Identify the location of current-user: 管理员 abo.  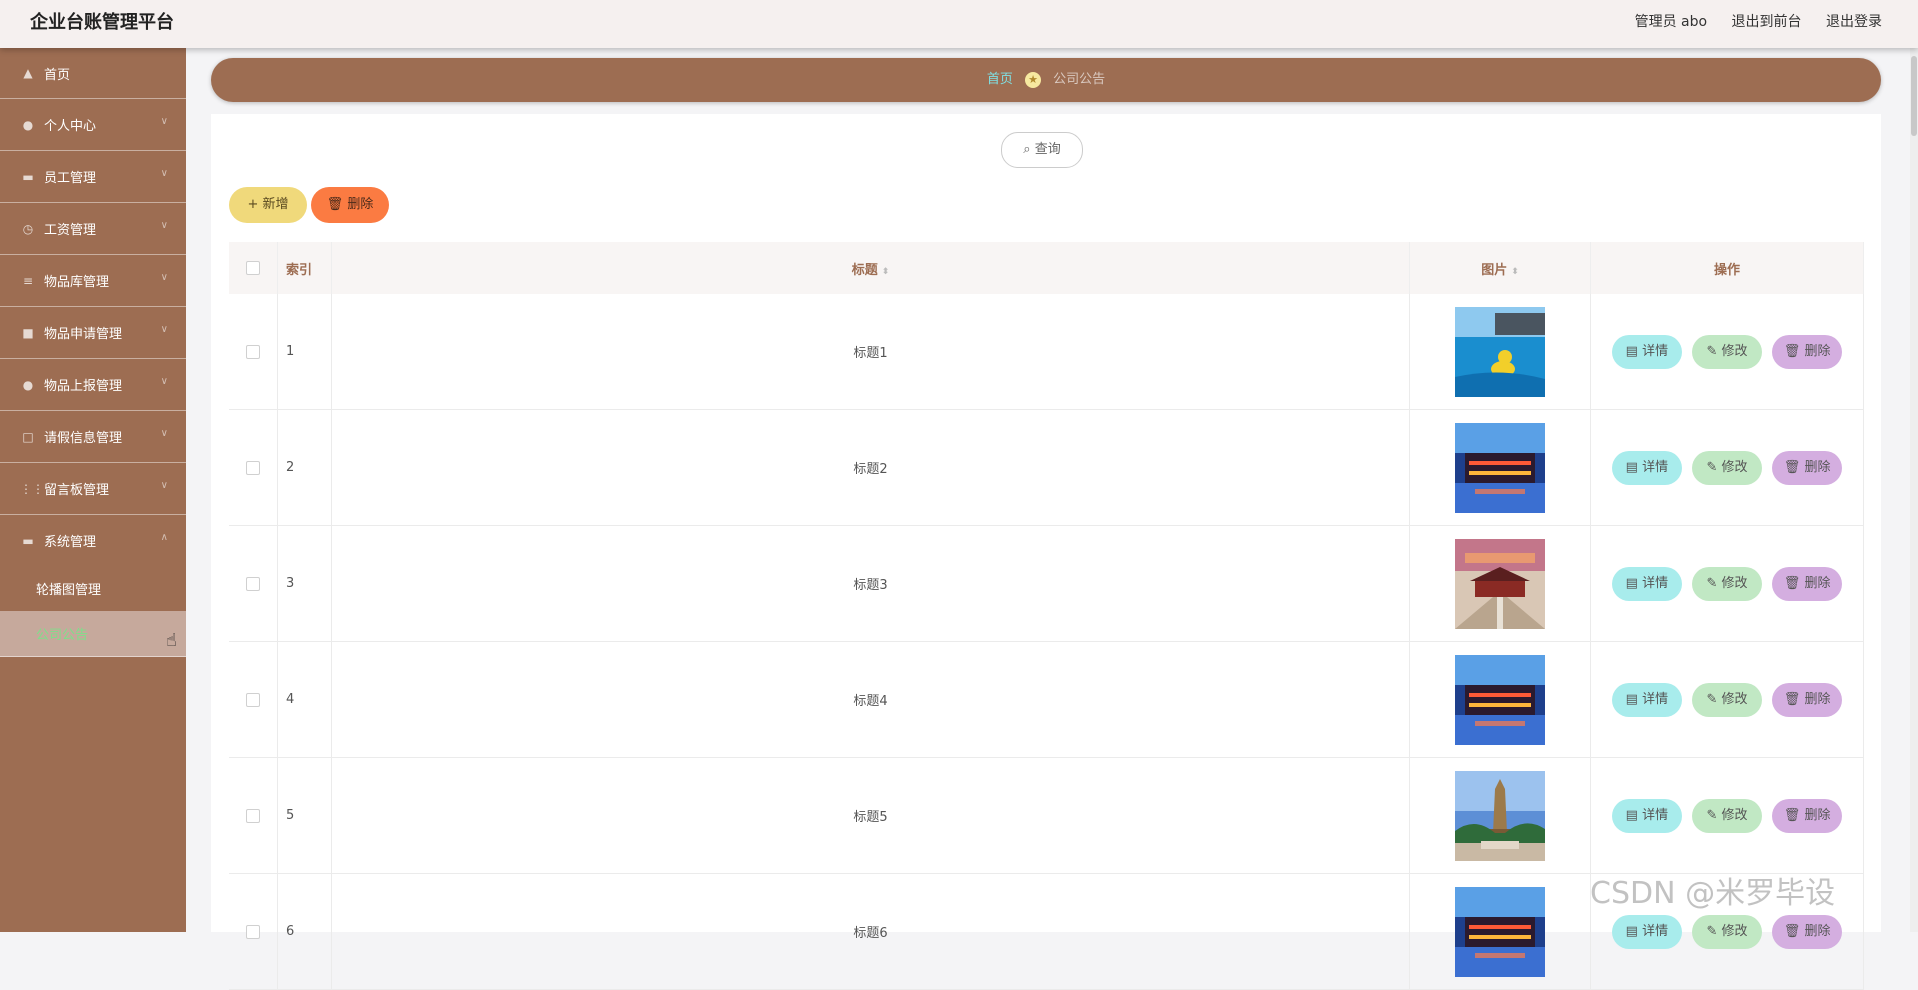
(1671, 22).